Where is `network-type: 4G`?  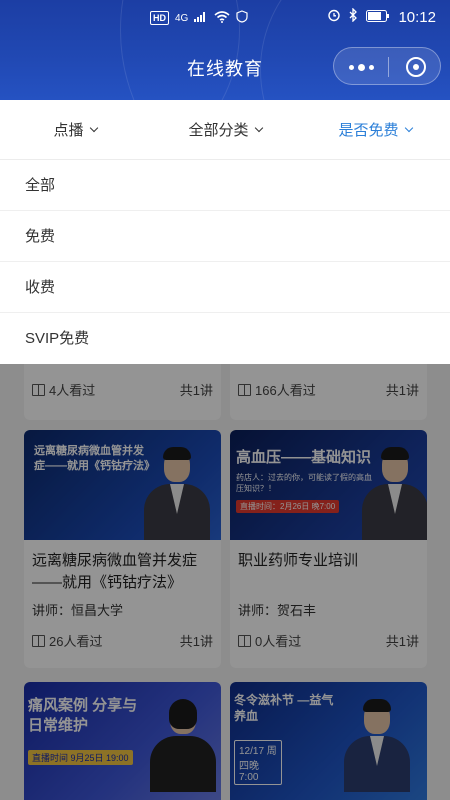 network-type: 4G is located at coordinates (182, 18).